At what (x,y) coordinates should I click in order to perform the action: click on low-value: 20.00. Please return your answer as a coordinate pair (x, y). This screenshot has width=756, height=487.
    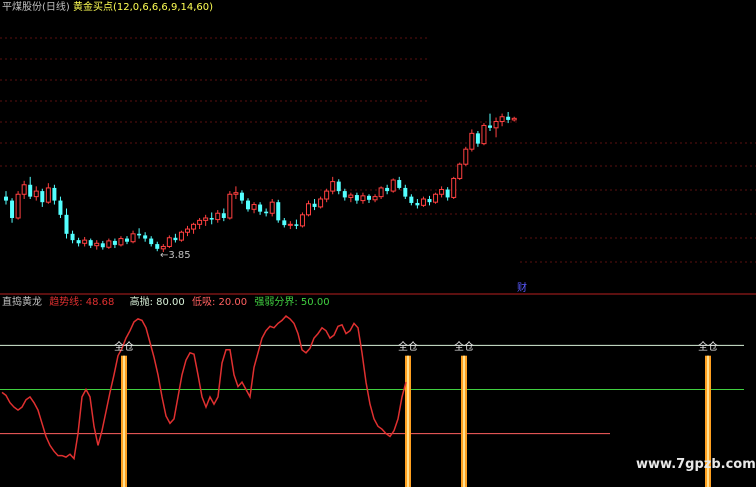
    Looking at the image, I should click on (233, 302).